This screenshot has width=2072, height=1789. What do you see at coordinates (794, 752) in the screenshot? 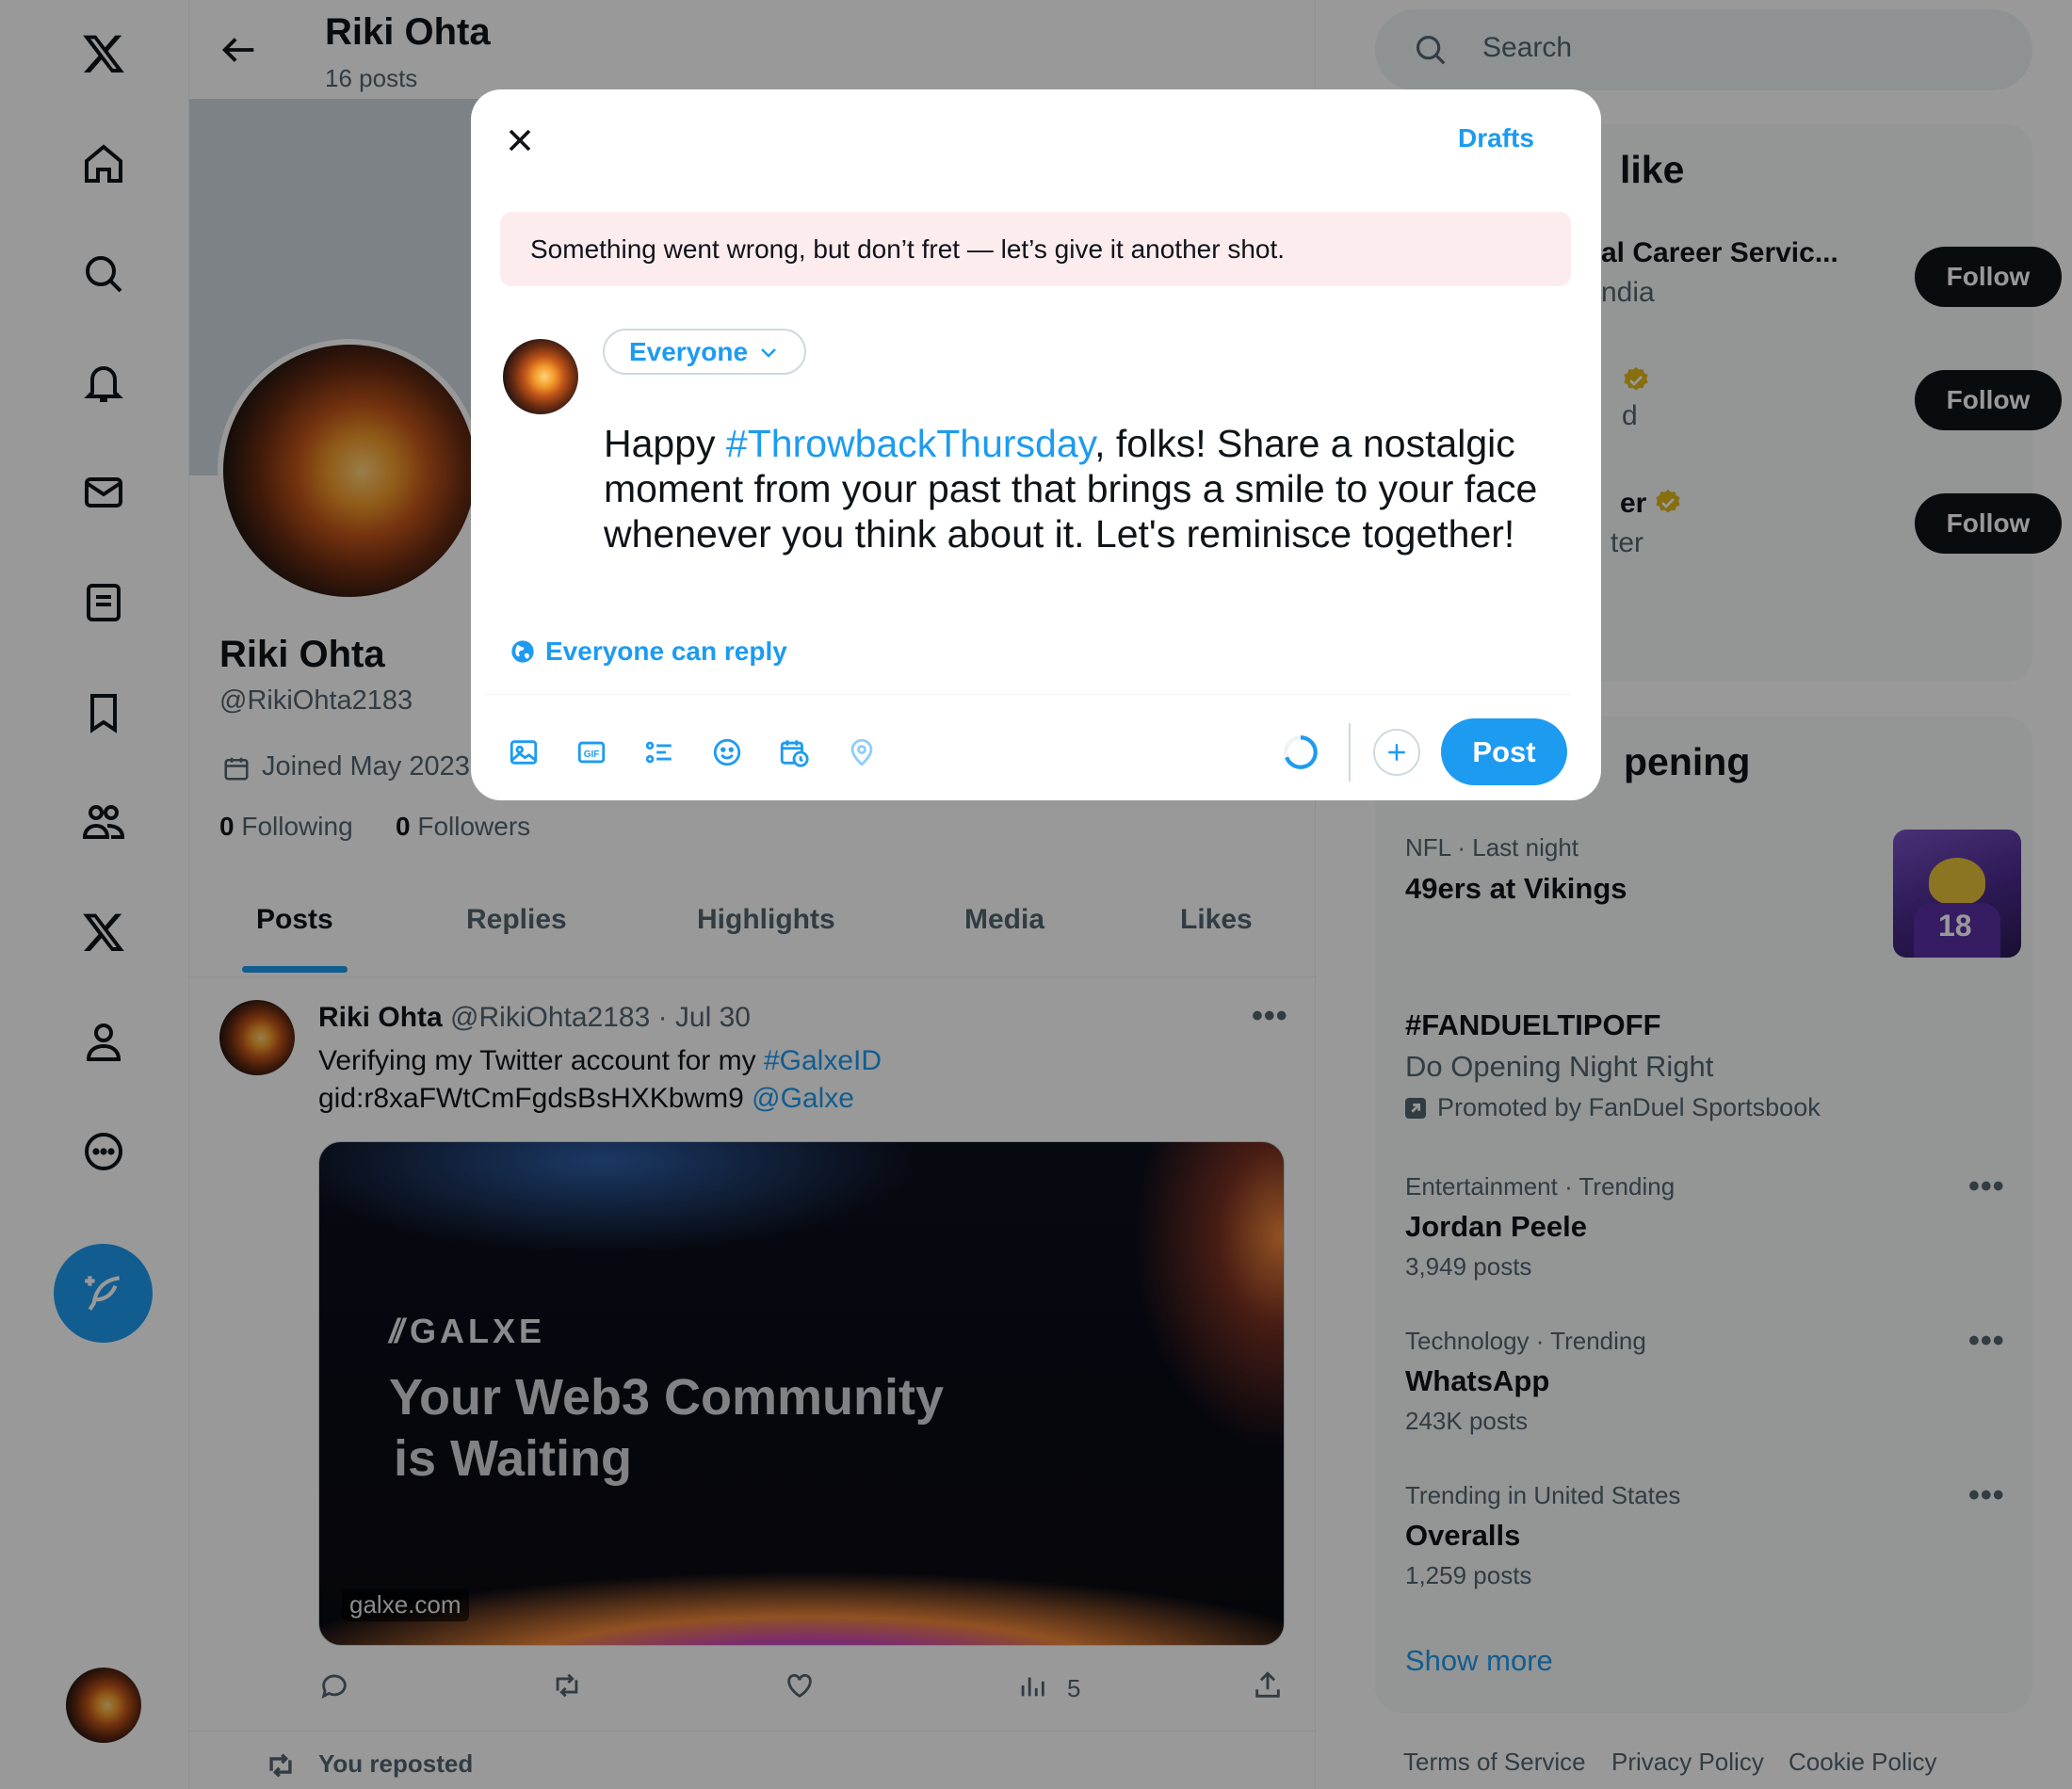
I see `schedule-icon` at bounding box center [794, 752].